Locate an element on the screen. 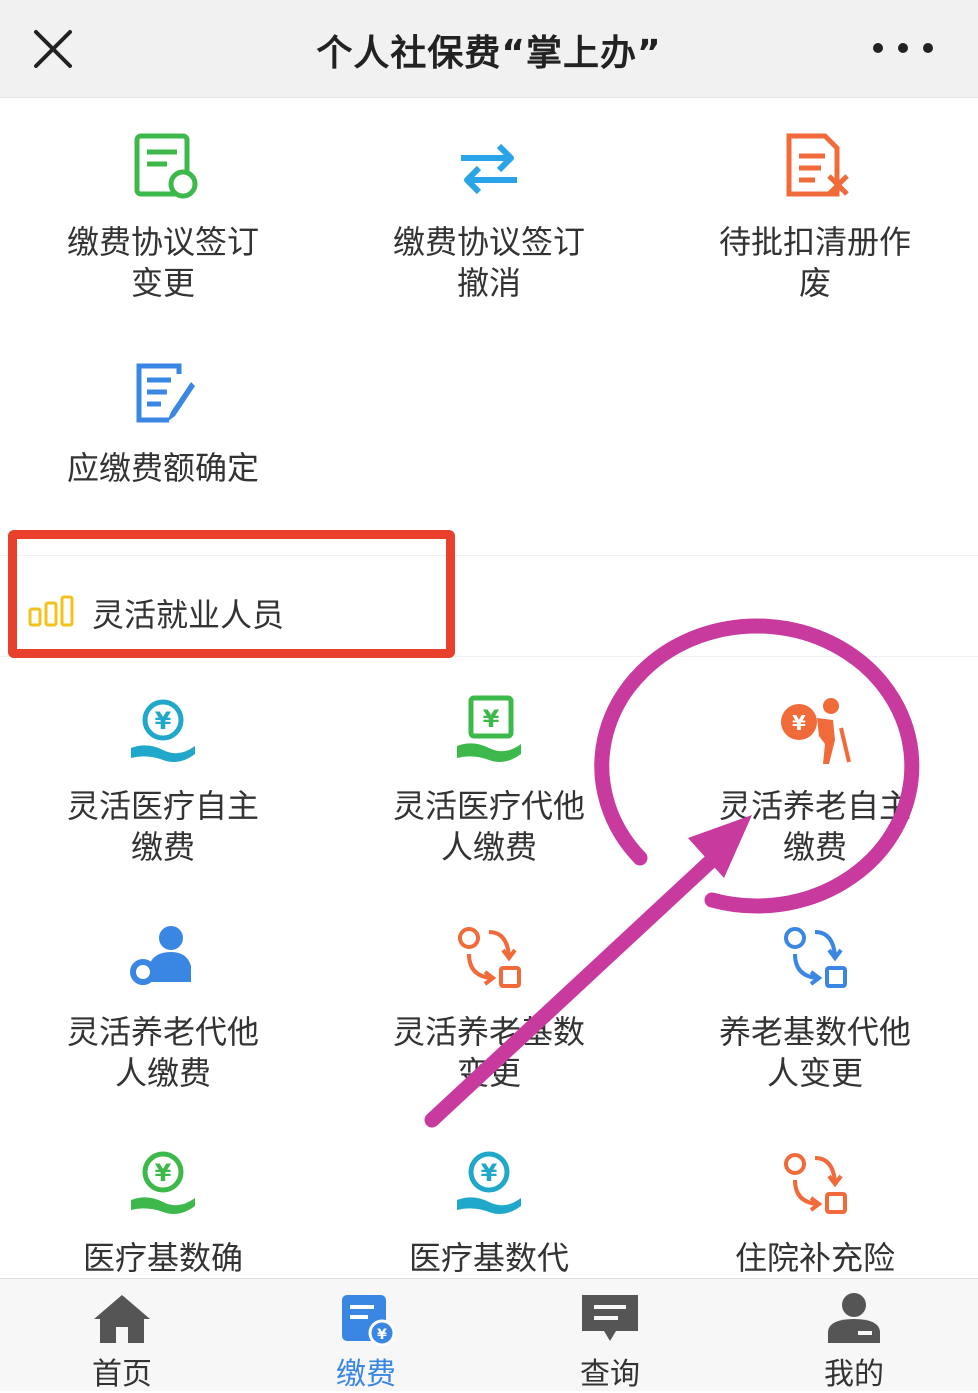 The image size is (978, 1393). tab-payment: ¥ 缴费 is located at coordinates (366, 1335).